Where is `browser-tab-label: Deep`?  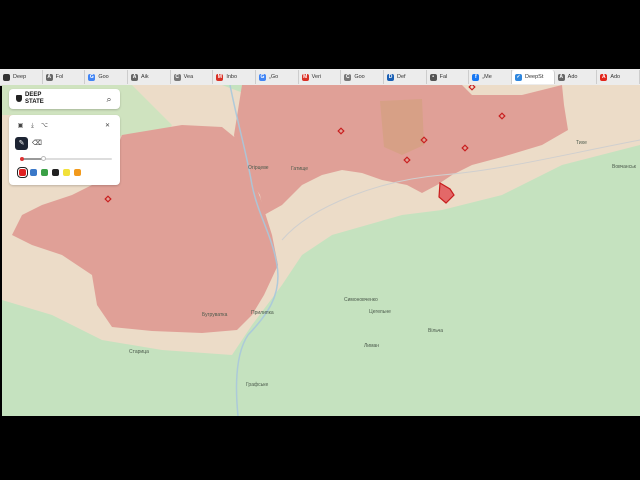 browser-tab-label: Deep is located at coordinates (20, 77).